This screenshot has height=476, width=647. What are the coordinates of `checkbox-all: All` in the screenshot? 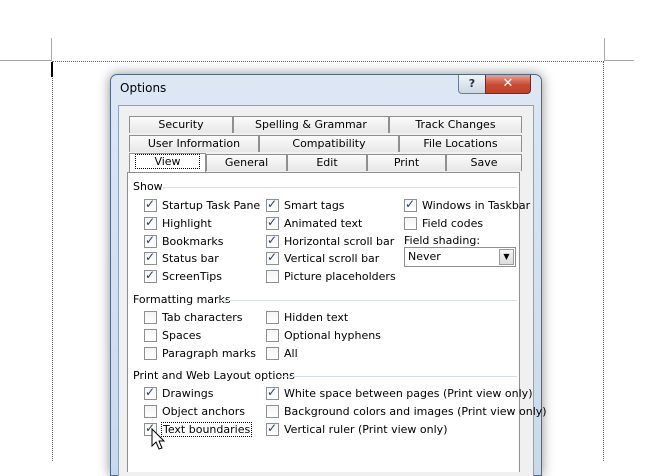 It's located at (282, 353).